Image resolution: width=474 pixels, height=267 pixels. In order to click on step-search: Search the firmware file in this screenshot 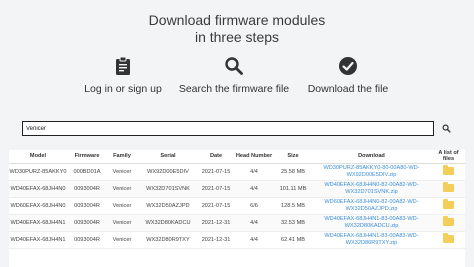, I will do `click(234, 75)`.